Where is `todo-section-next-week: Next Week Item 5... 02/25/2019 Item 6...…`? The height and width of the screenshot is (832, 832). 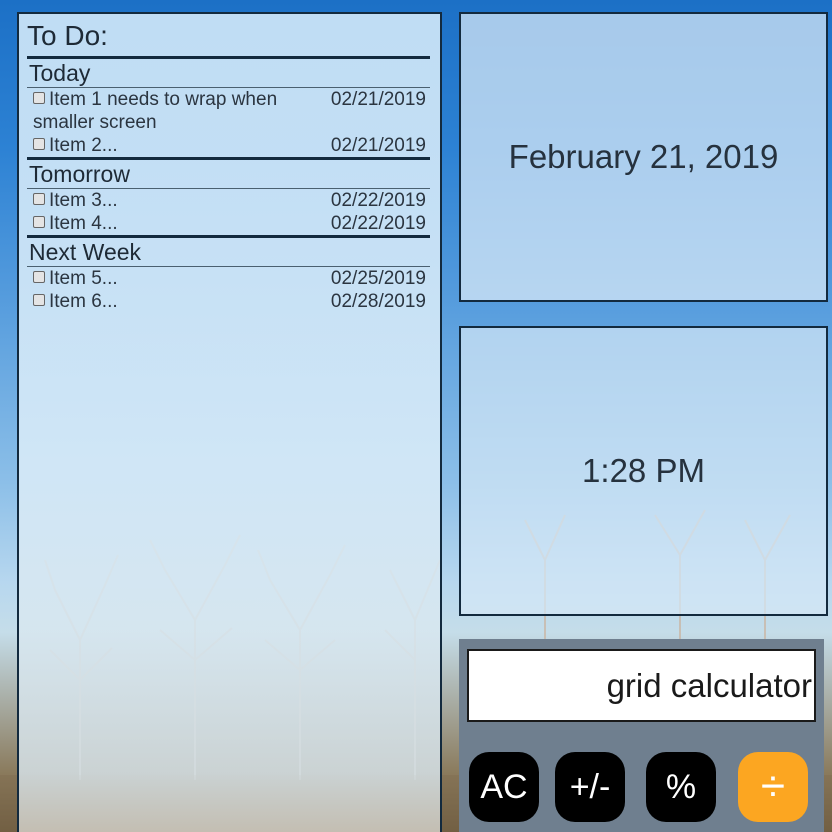 todo-section-next-week: Next Week Item 5... 02/25/2019 Item 6...… is located at coordinates (228, 275).